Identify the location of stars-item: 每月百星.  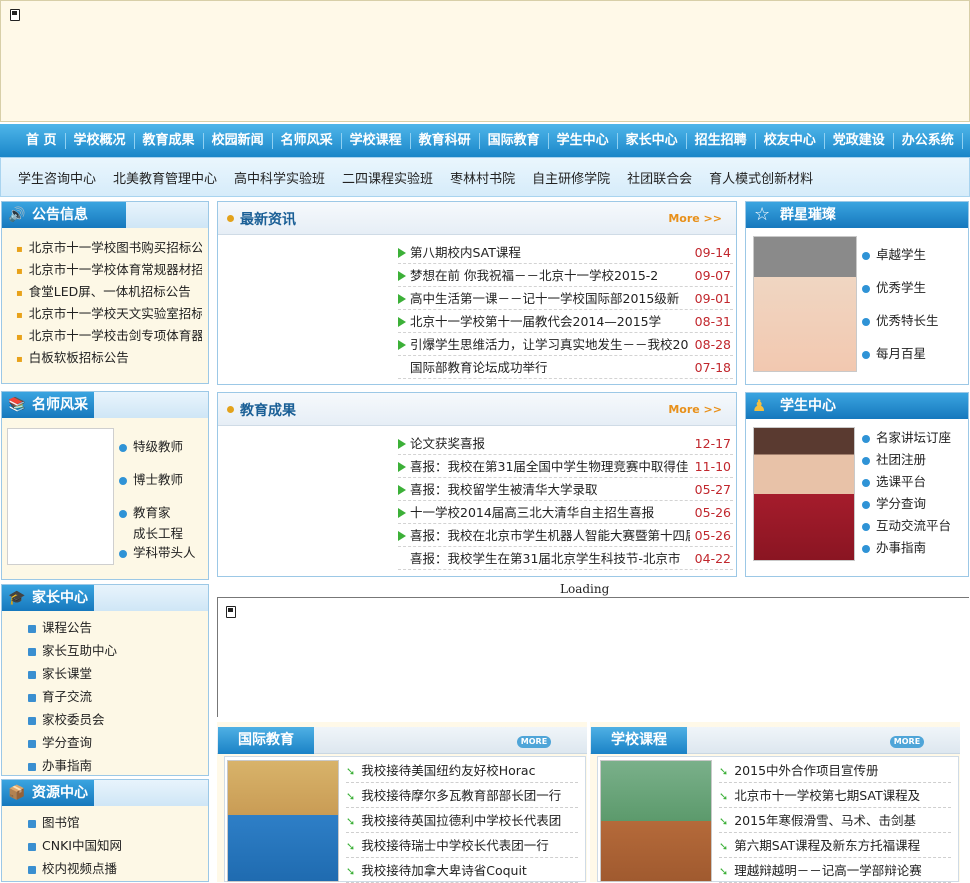
(894, 352).